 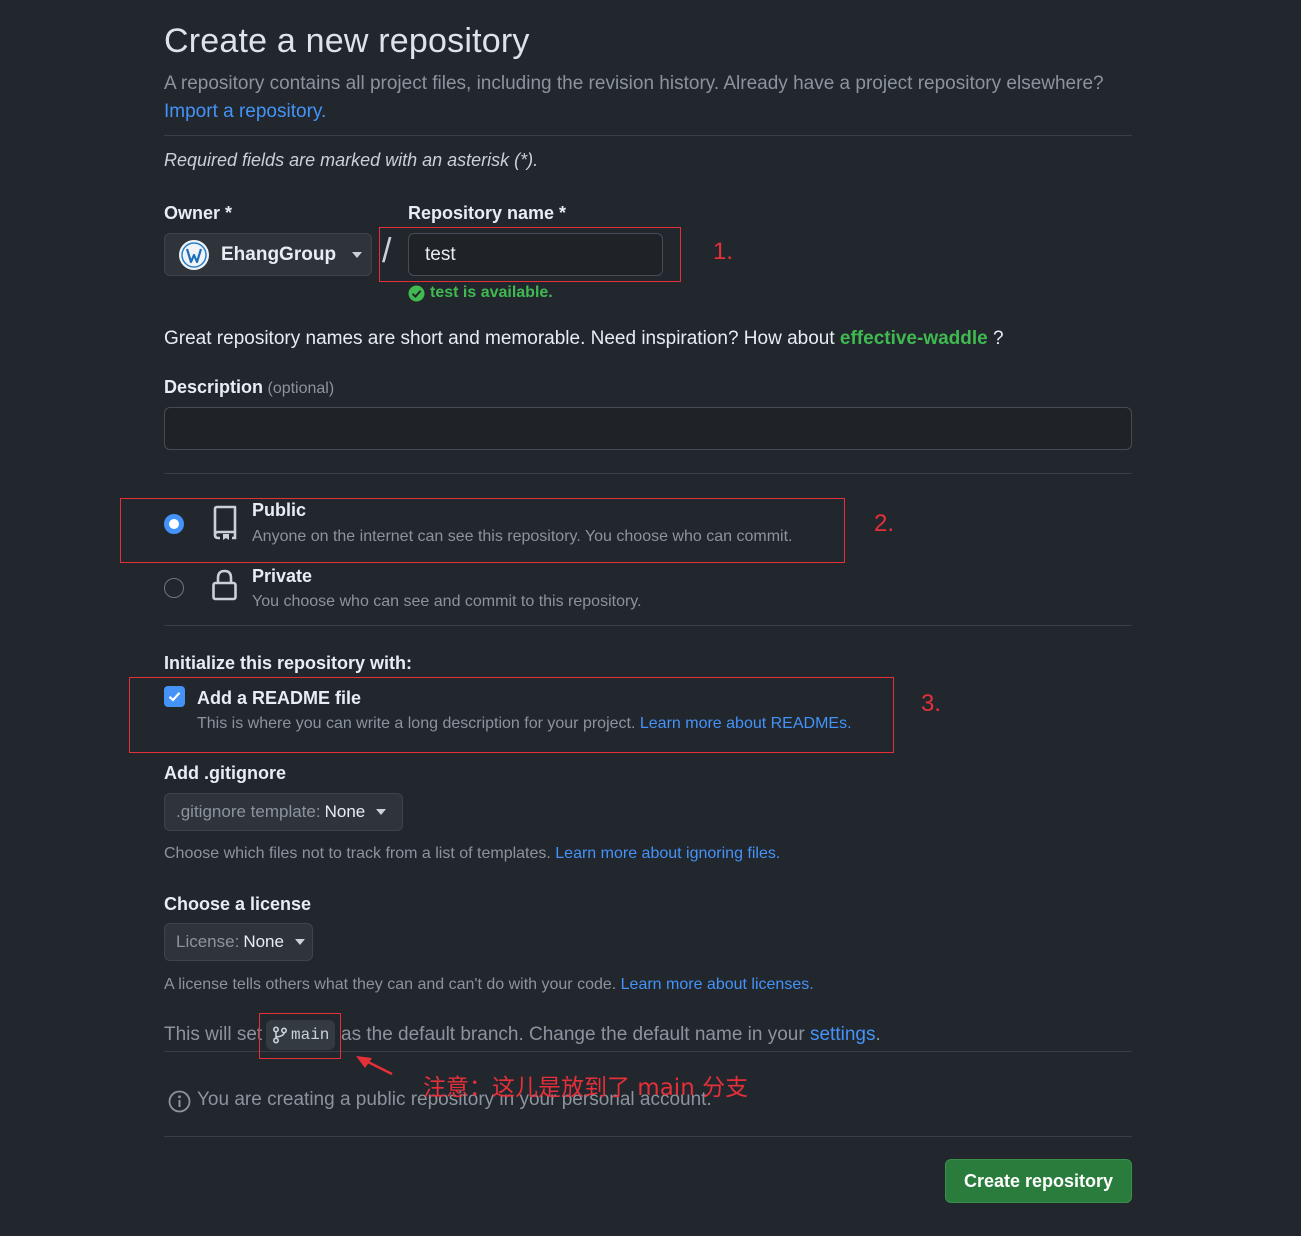 What do you see at coordinates (225, 773) in the screenshot?
I see `gitignore-label: Add .gitignore` at bounding box center [225, 773].